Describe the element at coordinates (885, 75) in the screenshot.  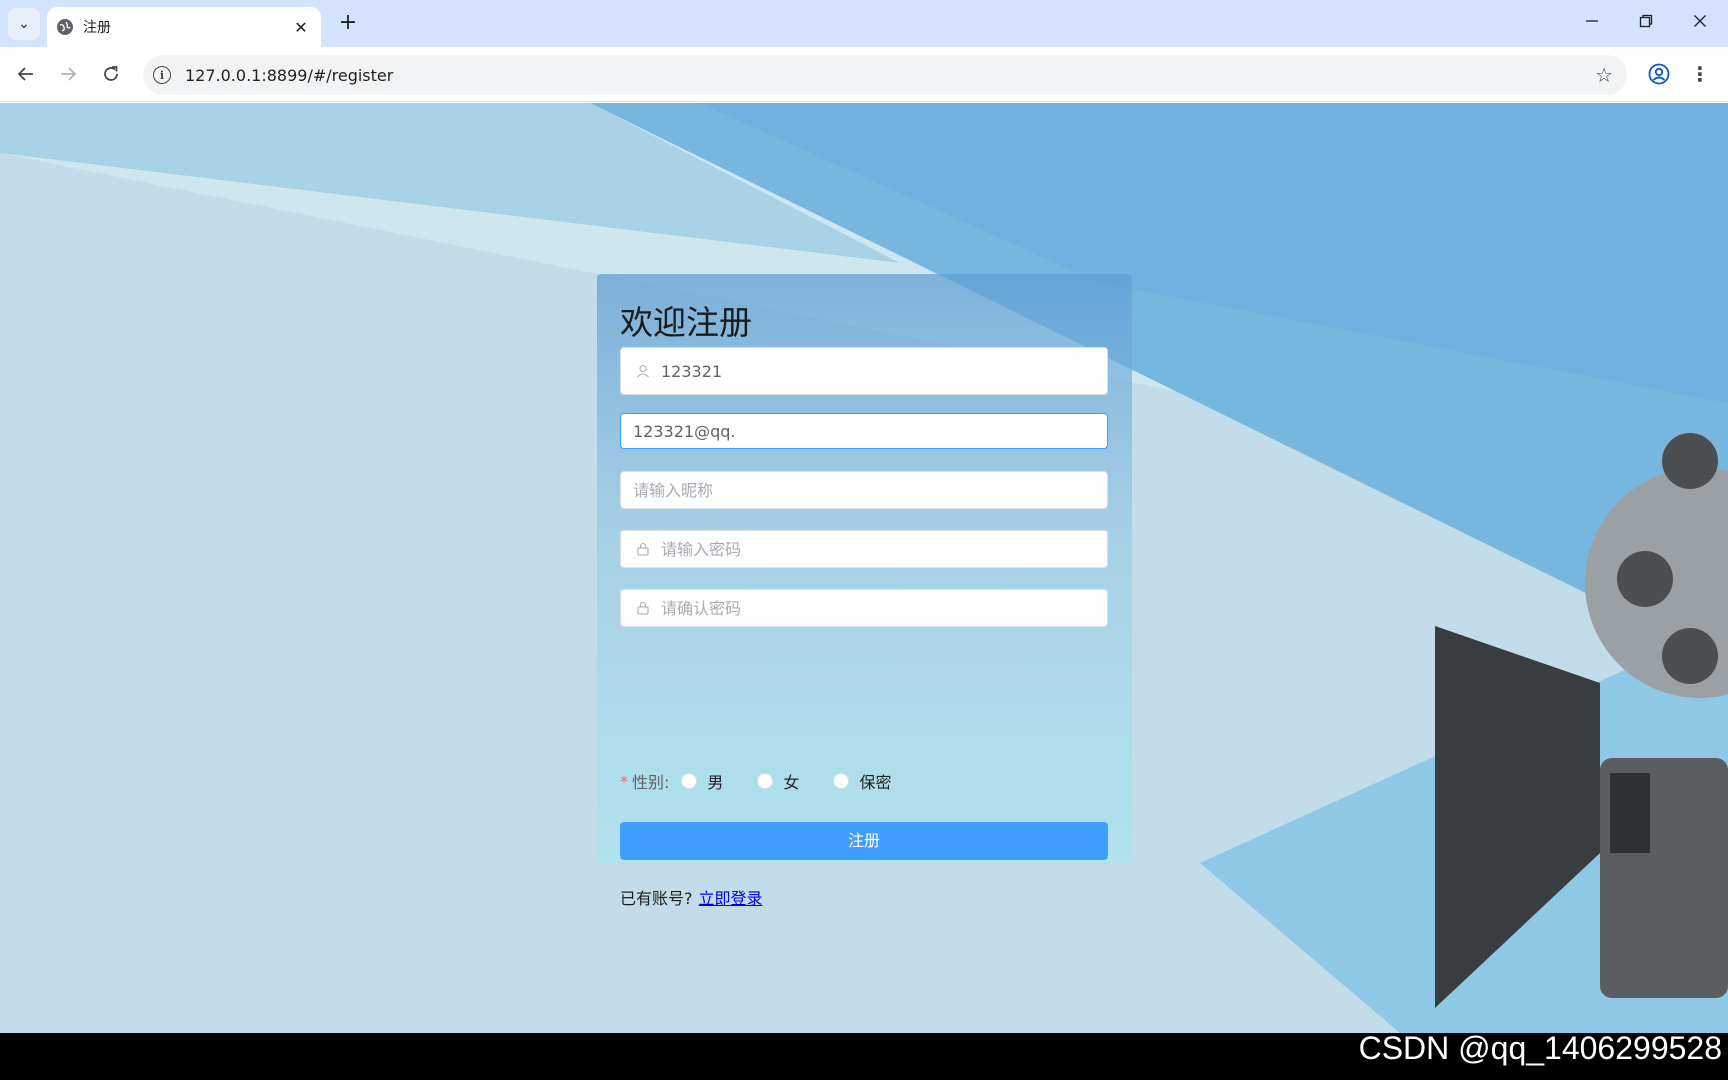
I see `address-bar: i 127.0.0.1:8899/#/register ☆` at that location.